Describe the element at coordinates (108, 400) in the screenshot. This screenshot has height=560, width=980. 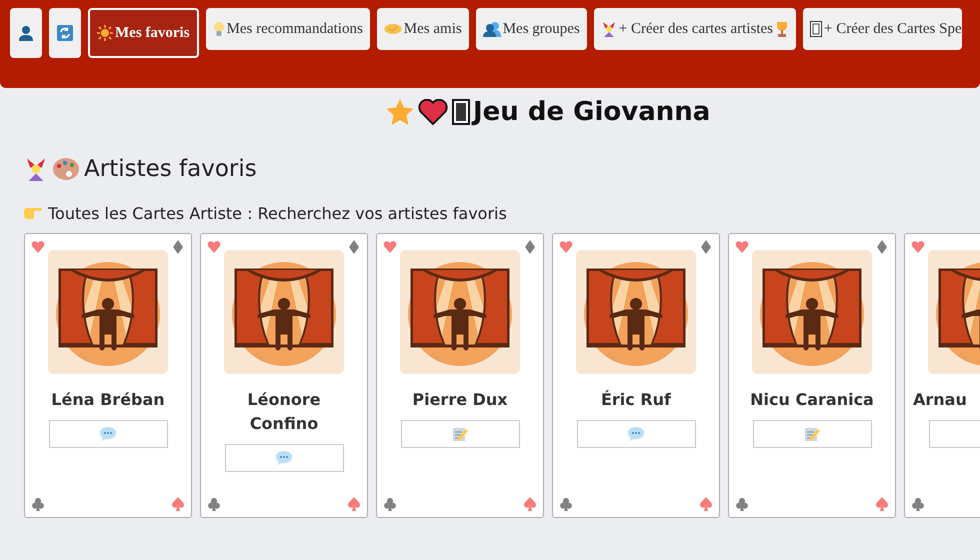
I see `artist-name: Léna Bréban` at that location.